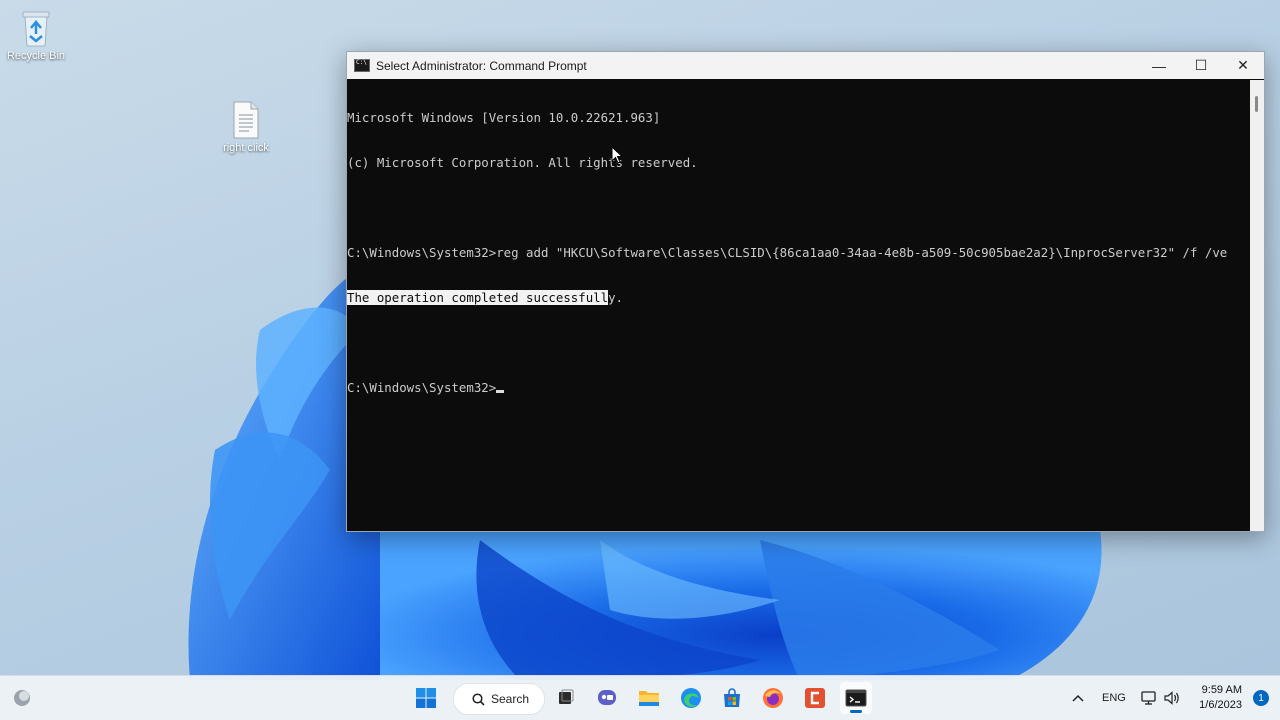 This screenshot has width=1280, height=720. What do you see at coordinates (246, 120) in the screenshot?
I see `text-file-icon` at bounding box center [246, 120].